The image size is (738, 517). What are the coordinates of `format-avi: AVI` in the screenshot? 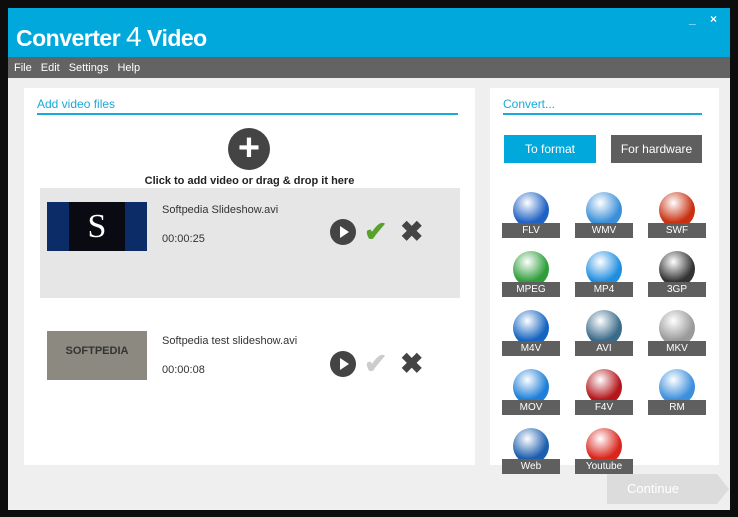 It's located at (604, 333).